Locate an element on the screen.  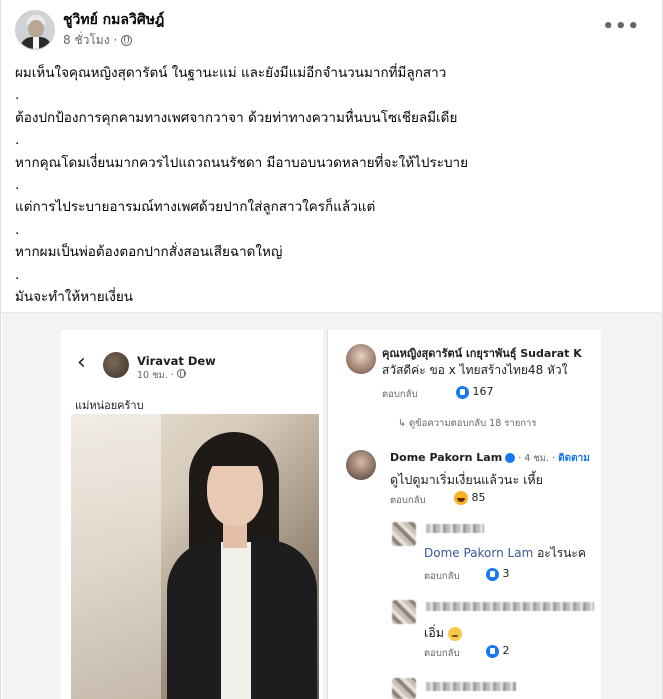
haha-count: 85 is located at coordinates (478, 497).